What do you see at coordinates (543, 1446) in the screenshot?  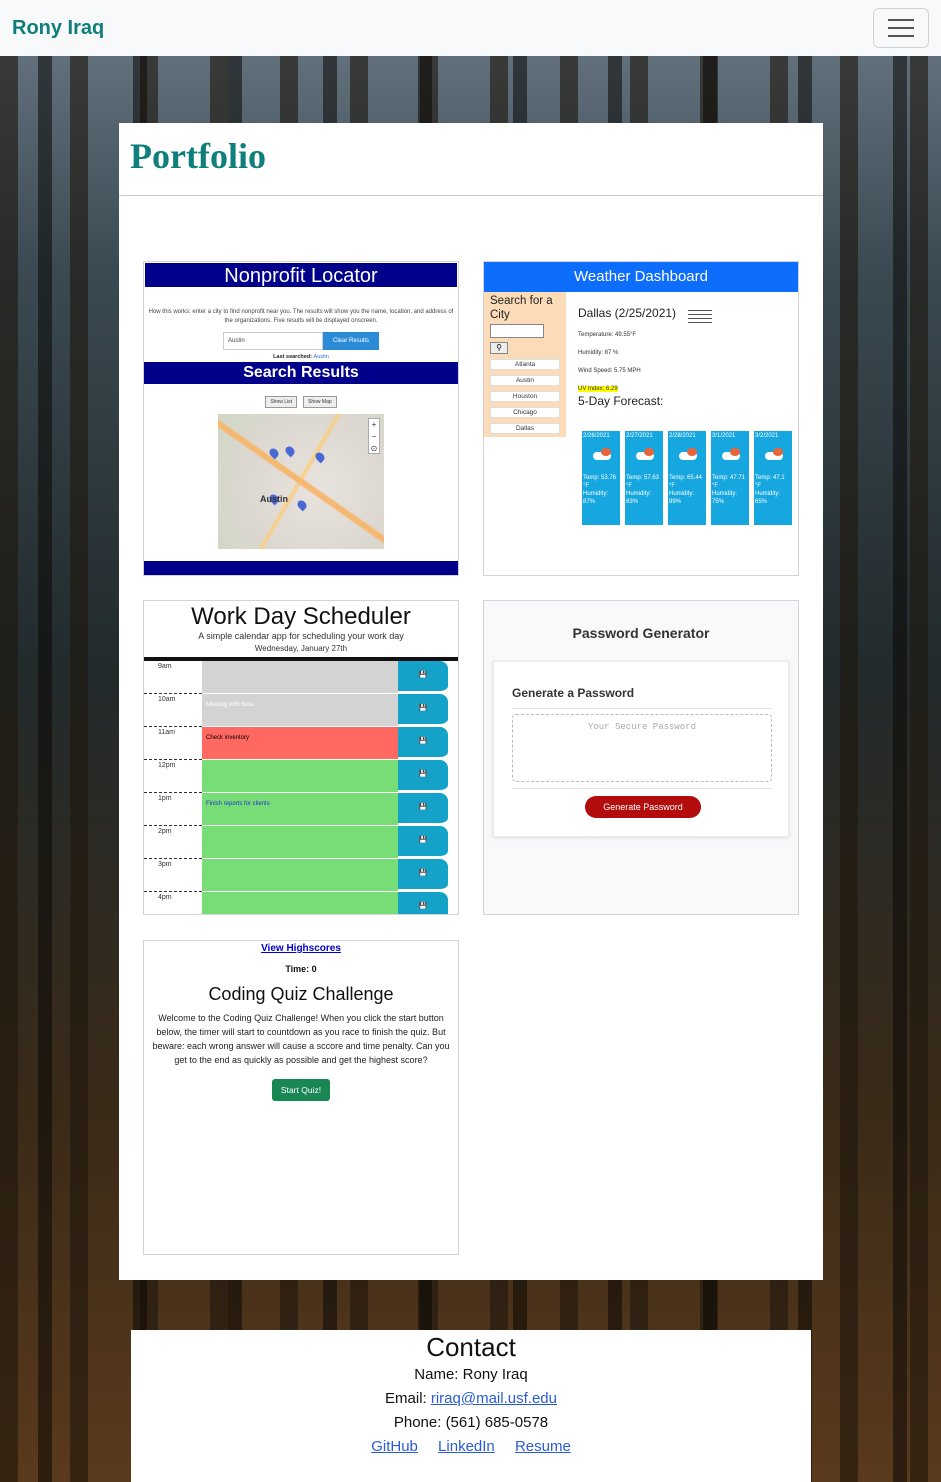 I see `resume-link: Resume` at bounding box center [543, 1446].